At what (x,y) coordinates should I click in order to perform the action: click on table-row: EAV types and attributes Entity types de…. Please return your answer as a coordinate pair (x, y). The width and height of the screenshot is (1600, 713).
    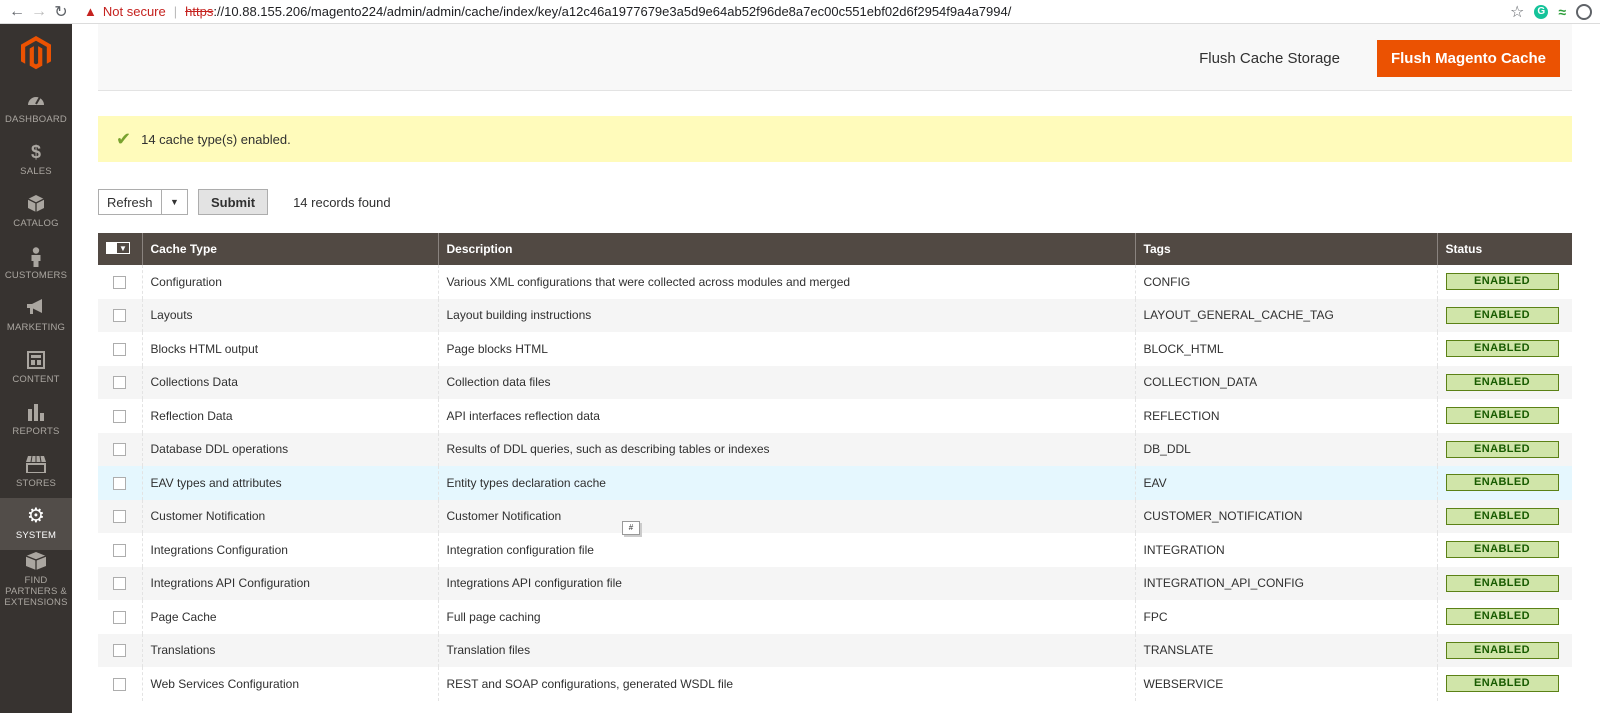
    Looking at the image, I should click on (835, 483).